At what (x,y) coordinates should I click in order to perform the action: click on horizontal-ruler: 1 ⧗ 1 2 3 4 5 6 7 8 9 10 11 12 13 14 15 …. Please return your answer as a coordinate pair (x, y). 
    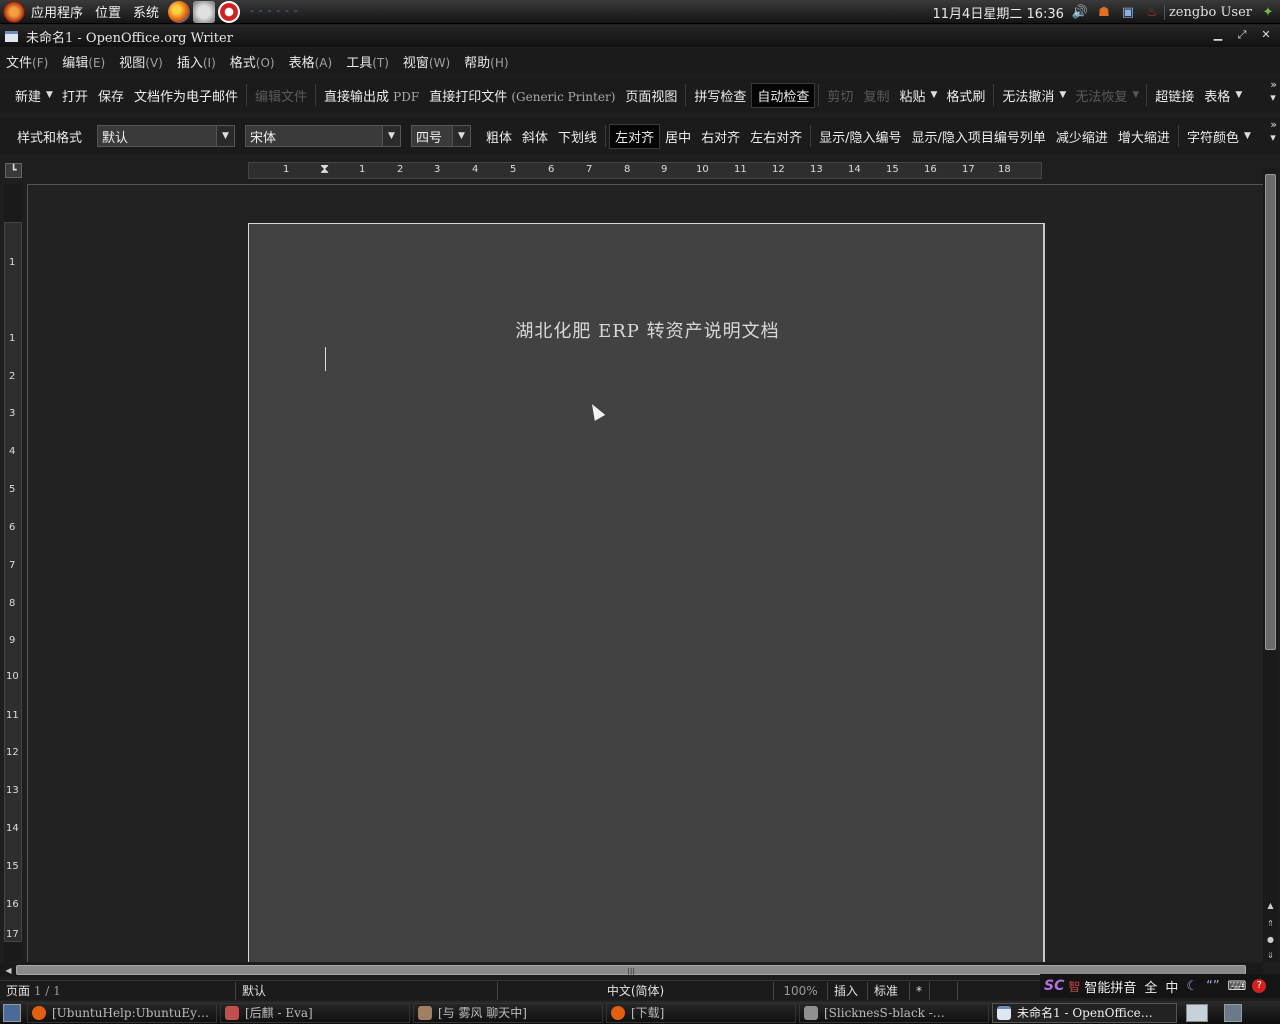
    Looking at the image, I should click on (645, 170).